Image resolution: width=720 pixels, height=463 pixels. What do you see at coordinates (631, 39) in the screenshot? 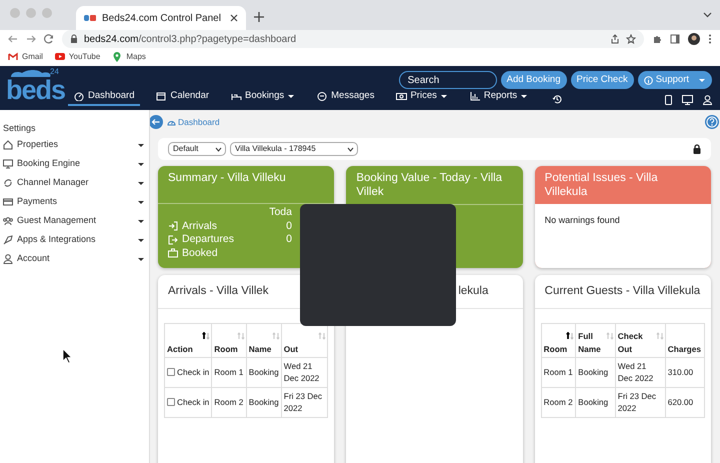
I see `star-icon` at bounding box center [631, 39].